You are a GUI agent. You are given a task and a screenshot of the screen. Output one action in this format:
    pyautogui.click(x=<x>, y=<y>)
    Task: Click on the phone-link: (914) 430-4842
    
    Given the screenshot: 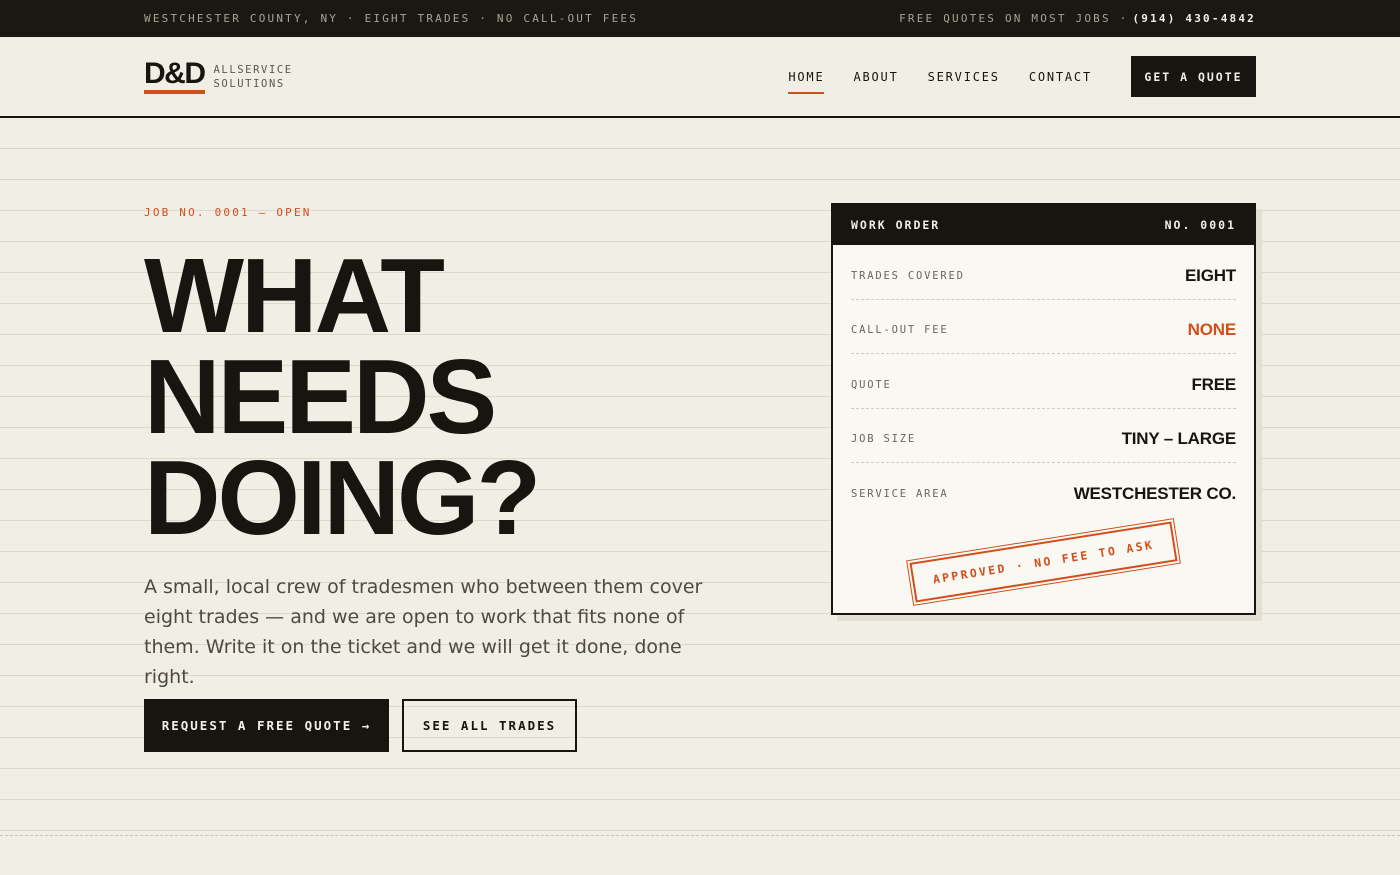 What is the action you would take?
    pyautogui.click(x=1194, y=18)
    